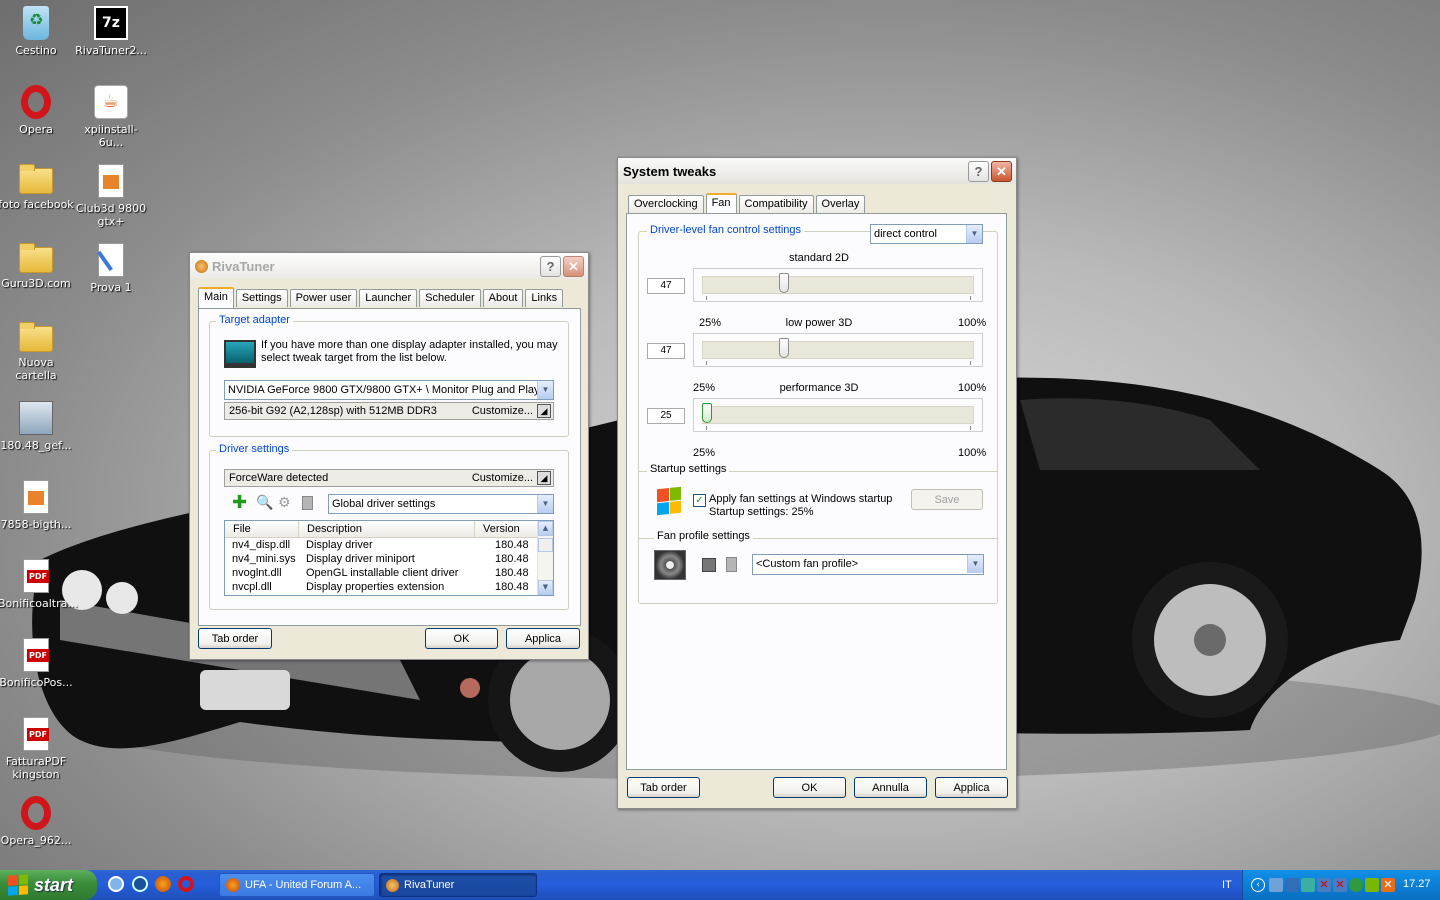 This screenshot has width=1440, height=900. What do you see at coordinates (239, 503) in the screenshot?
I see `add-icon: ✚` at bounding box center [239, 503].